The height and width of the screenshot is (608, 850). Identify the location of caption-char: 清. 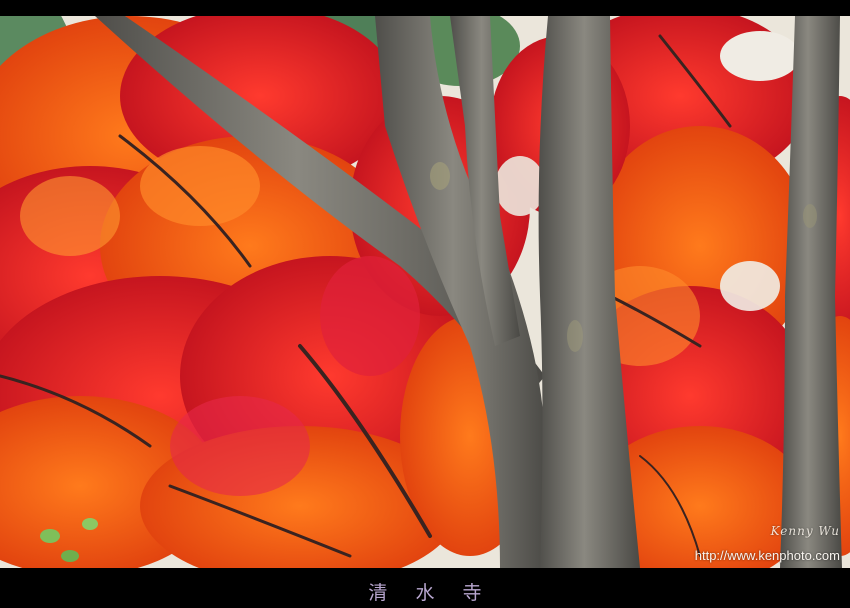
(378, 593).